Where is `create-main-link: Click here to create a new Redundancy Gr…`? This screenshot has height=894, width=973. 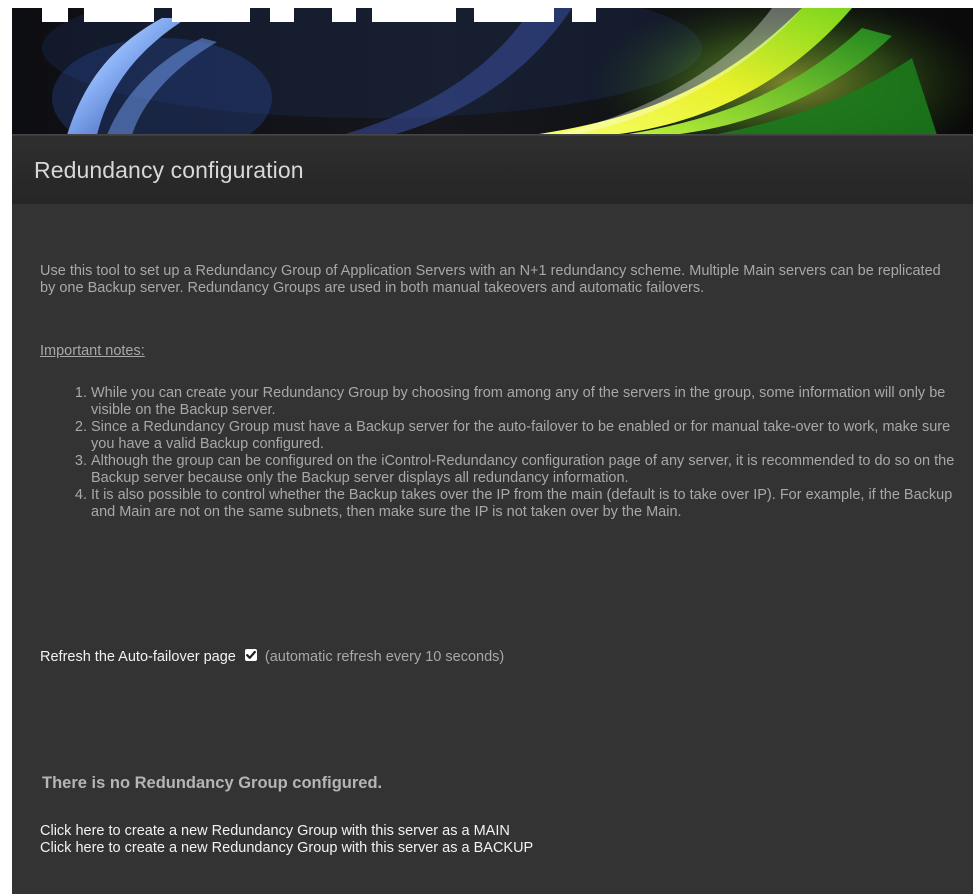
create-main-link: Click here to create a new Redundancy Gr… is located at coordinates (286, 831).